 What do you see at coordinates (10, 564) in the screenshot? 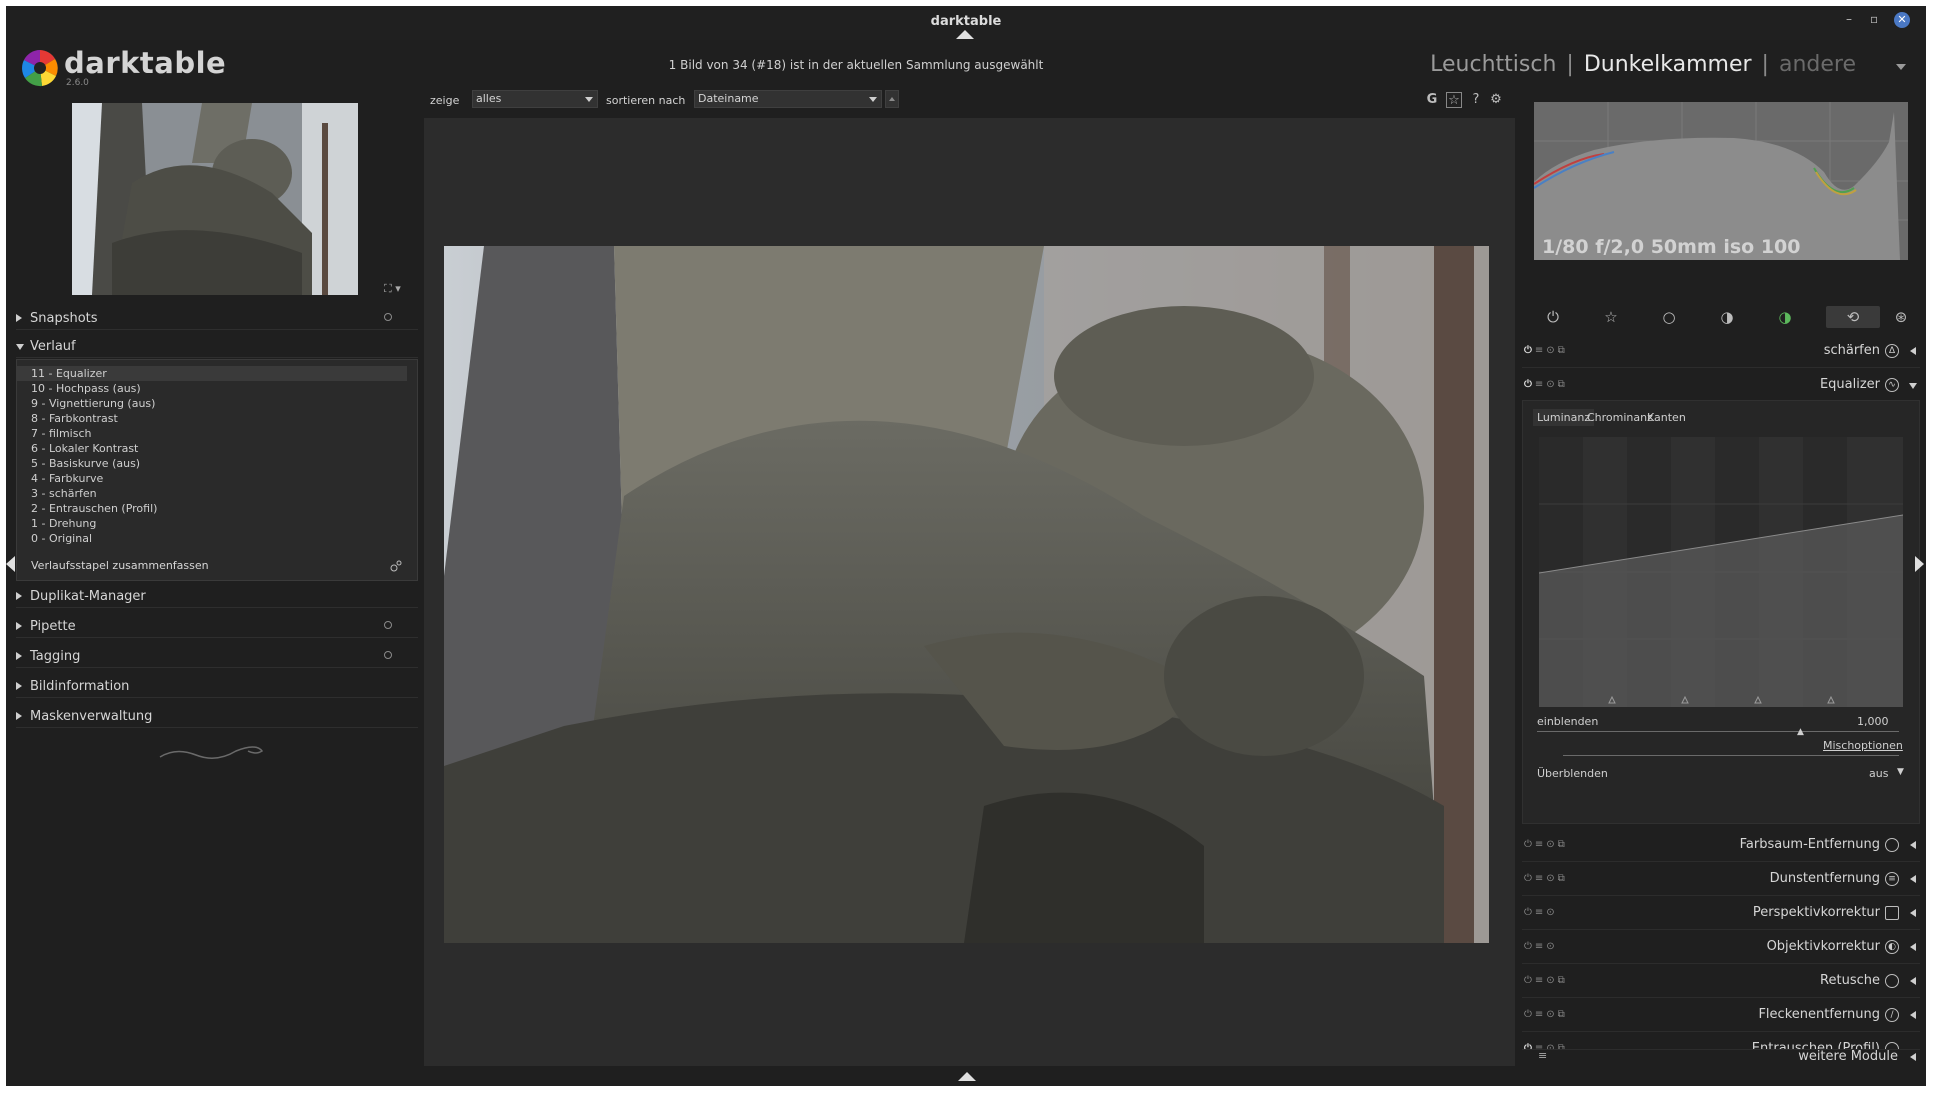
I see `left-panel-toggle` at bounding box center [10, 564].